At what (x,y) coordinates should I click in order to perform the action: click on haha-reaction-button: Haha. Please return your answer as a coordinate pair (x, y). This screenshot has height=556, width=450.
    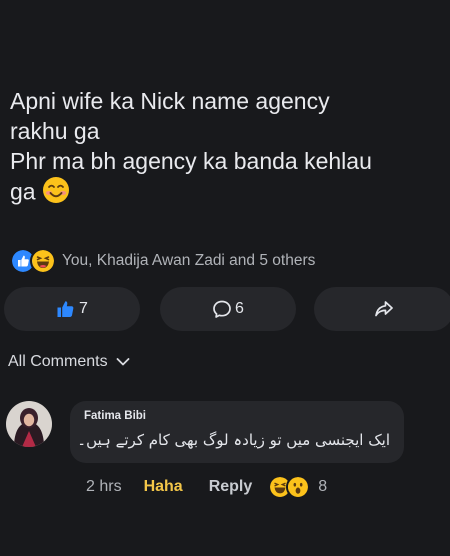
    Looking at the image, I should click on (163, 487).